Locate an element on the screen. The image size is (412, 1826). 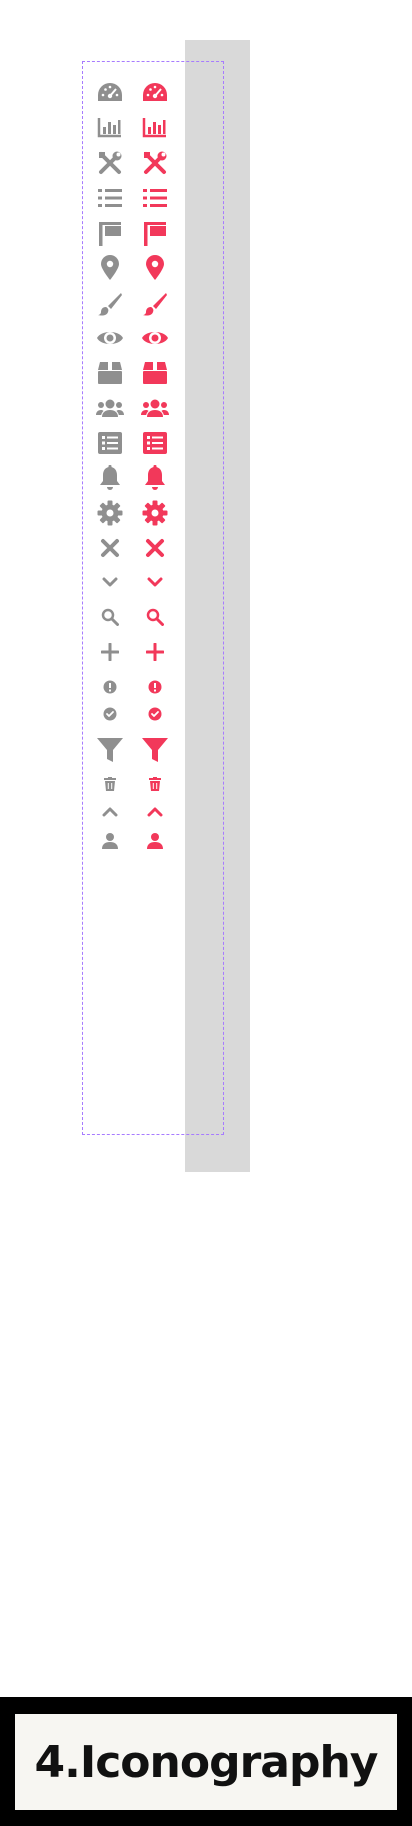
section-title: 4.Iconography is located at coordinates (206, 1762).